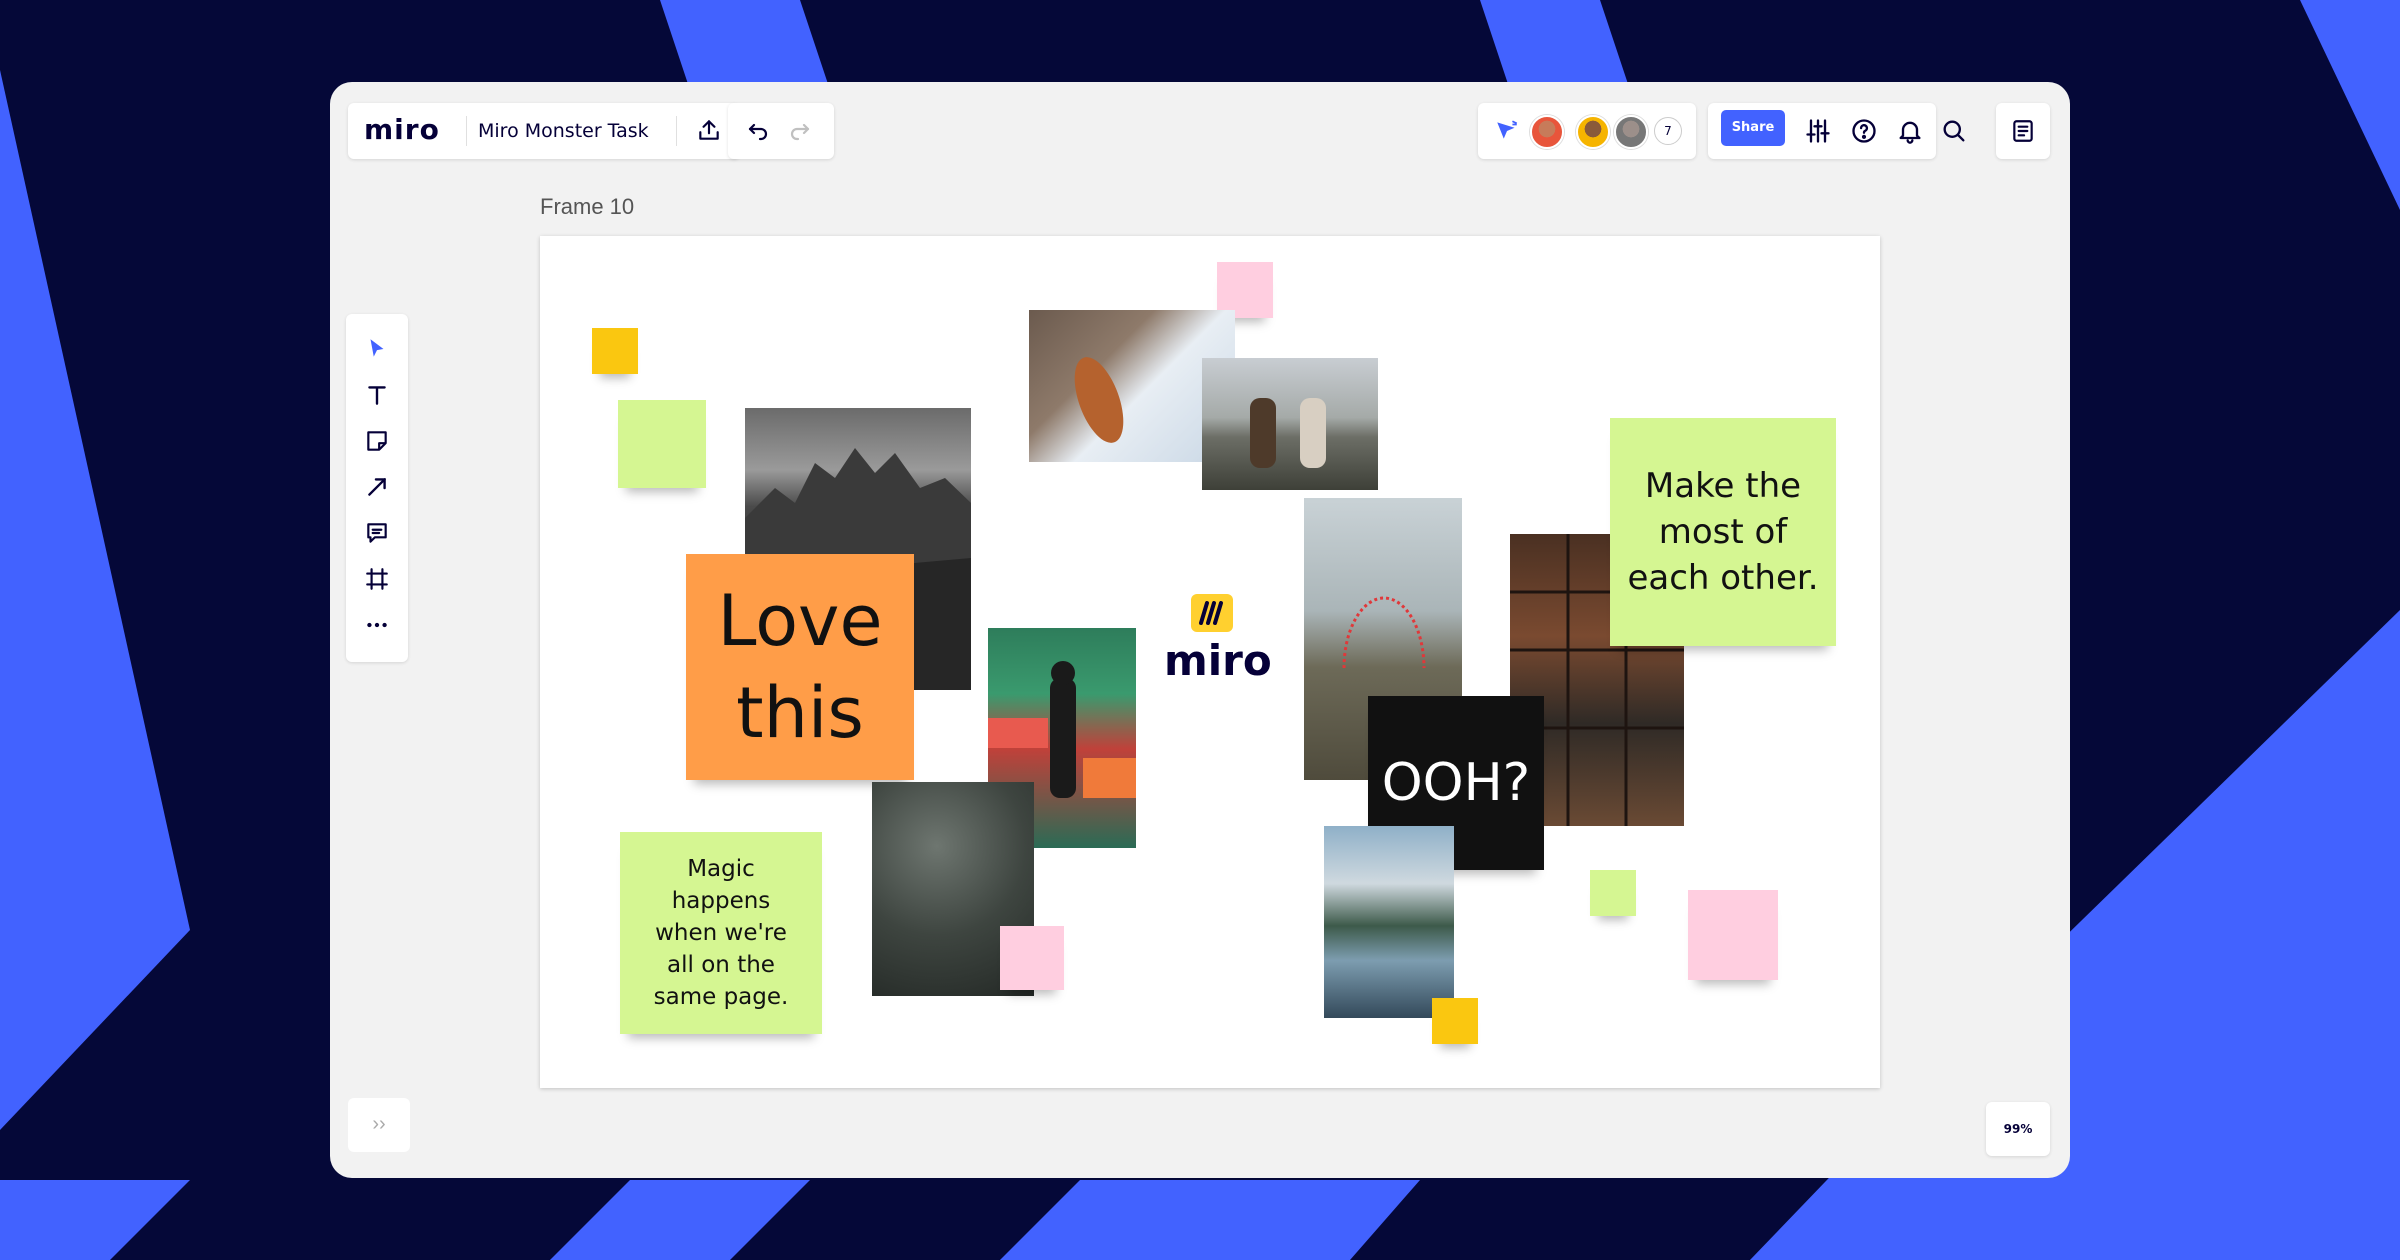  Describe the element at coordinates (1864, 131) in the screenshot. I see `help-icon` at that location.